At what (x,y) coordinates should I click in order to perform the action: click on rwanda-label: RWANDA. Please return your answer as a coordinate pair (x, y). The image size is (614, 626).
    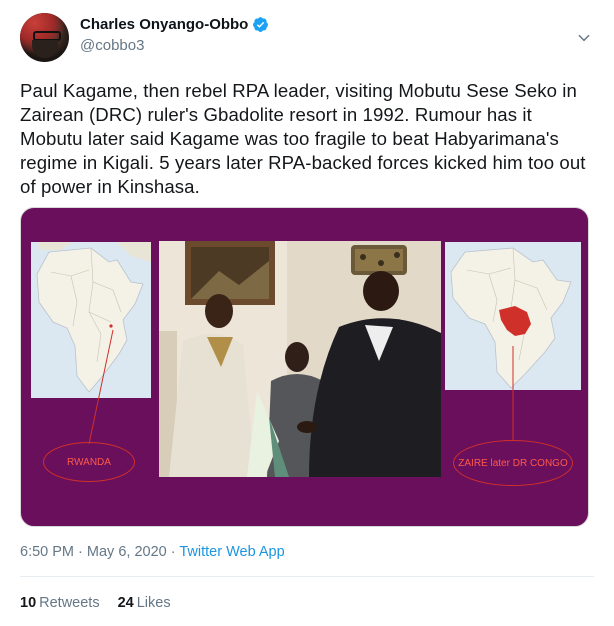
    Looking at the image, I should click on (89, 462).